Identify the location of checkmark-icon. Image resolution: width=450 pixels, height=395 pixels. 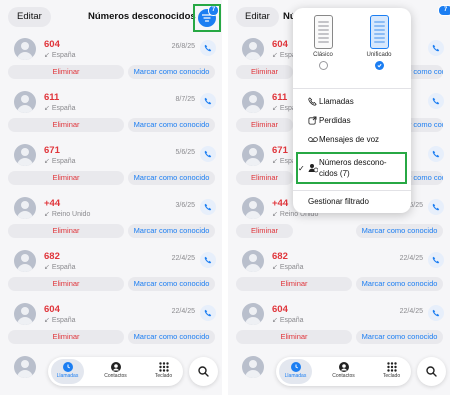
(379, 65).